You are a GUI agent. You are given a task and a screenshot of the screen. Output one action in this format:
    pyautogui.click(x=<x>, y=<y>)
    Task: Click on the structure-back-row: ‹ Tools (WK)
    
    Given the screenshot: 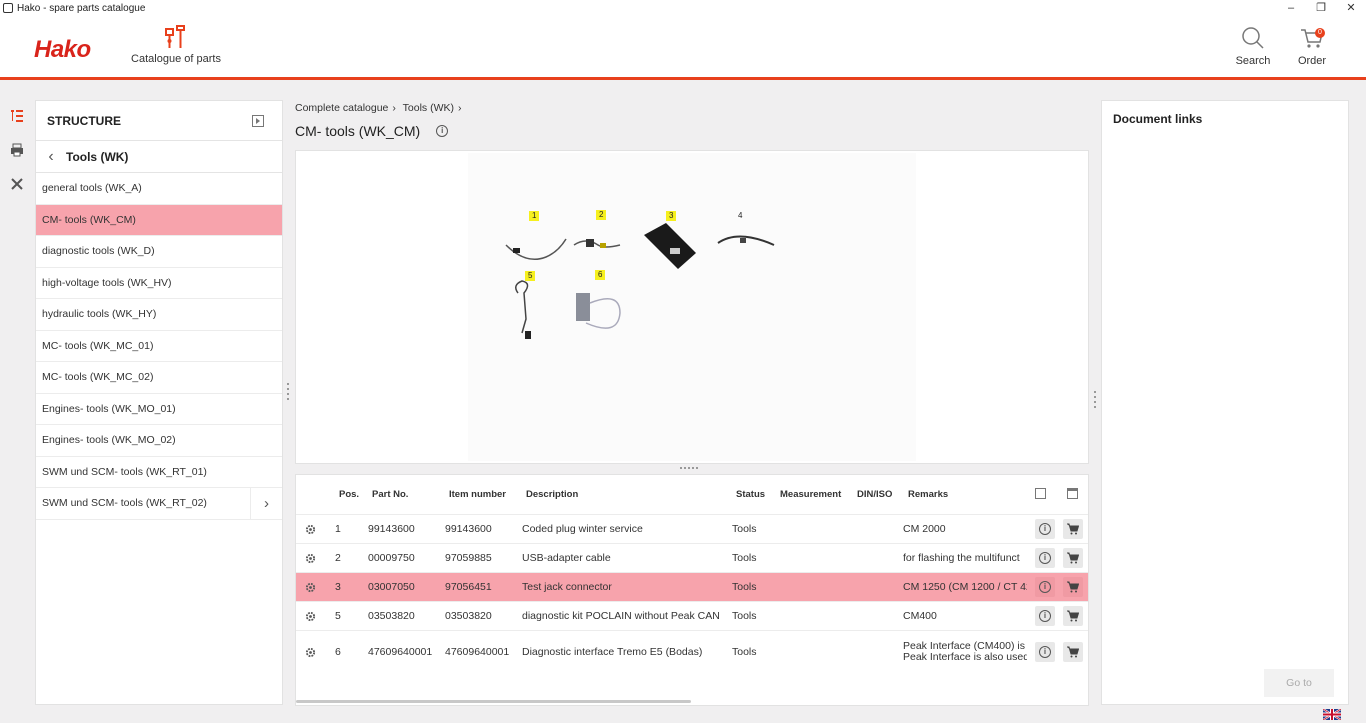 What is the action you would take?
    pyautogui.click(x=159, y=157)
    